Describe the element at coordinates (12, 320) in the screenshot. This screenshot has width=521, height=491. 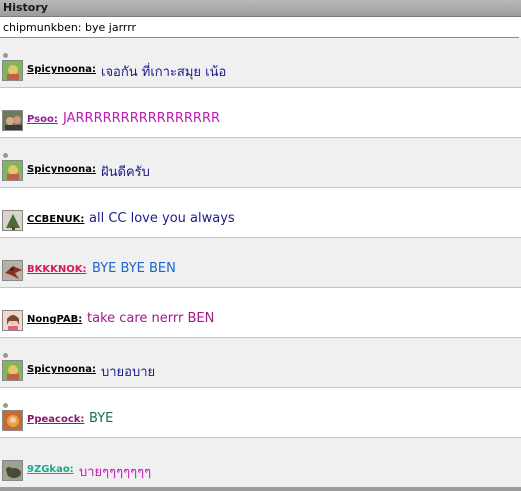
I see `girl-avatar-icon` at that location.